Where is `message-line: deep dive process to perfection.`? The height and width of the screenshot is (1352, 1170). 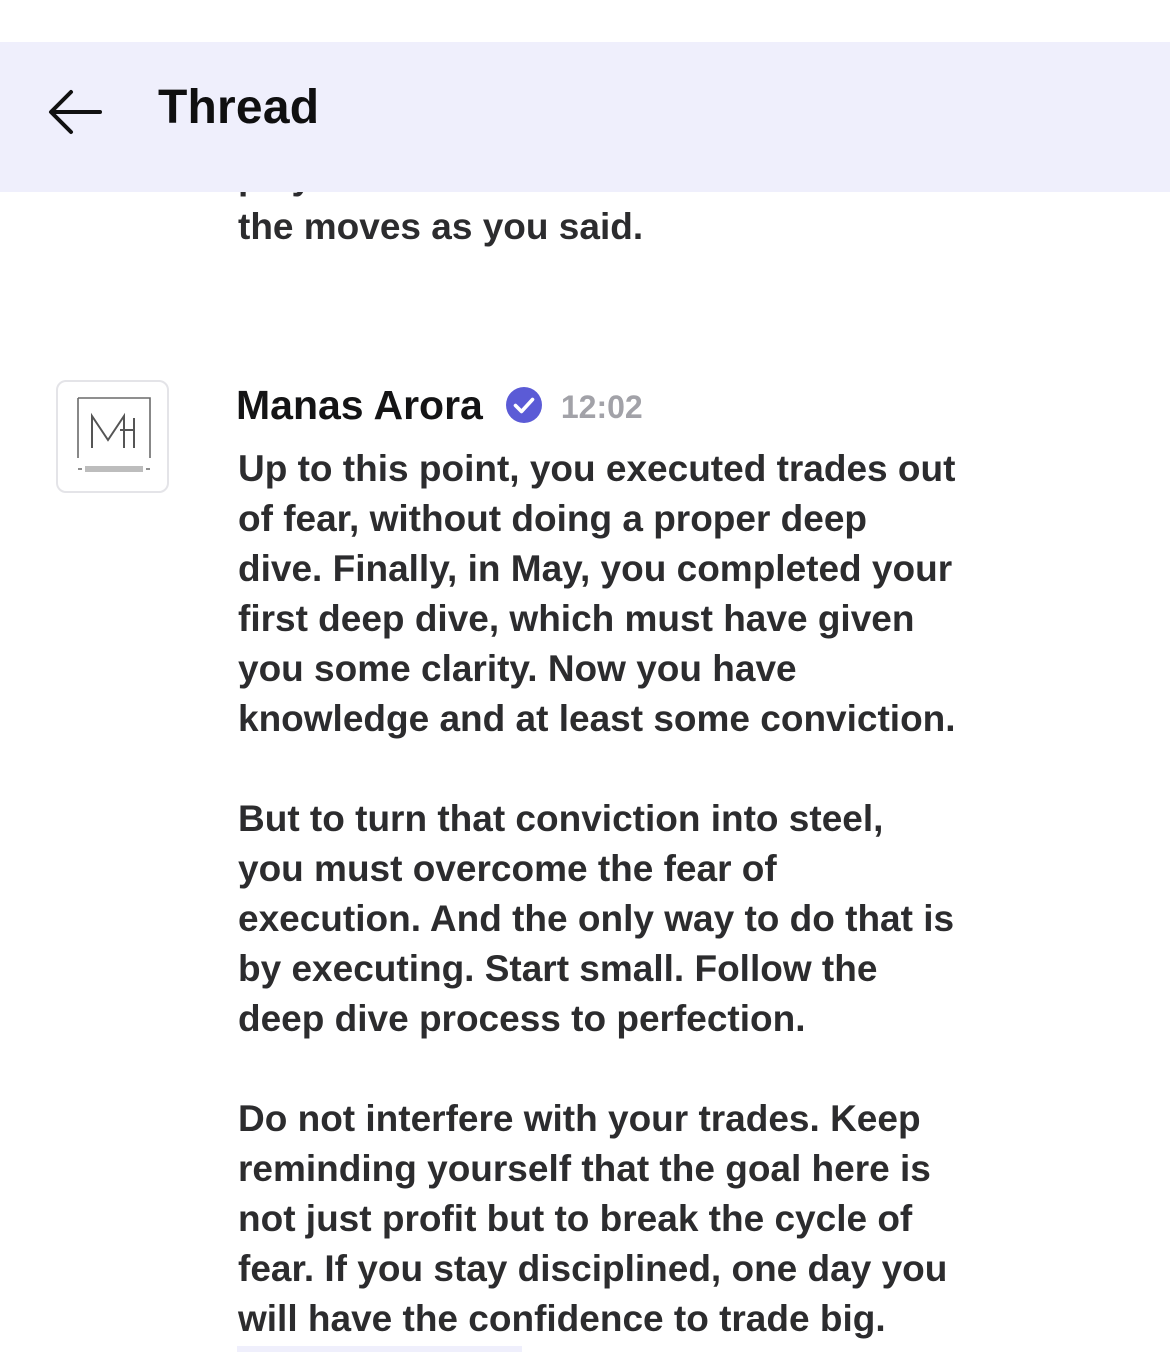 message-line: deep dive process to perfection. is located at coordinates (522, 1018).